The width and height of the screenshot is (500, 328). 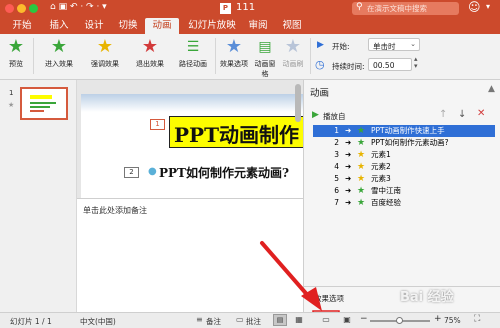 I want to click on ppt-app-icon: P, so click(x=225, y=8).